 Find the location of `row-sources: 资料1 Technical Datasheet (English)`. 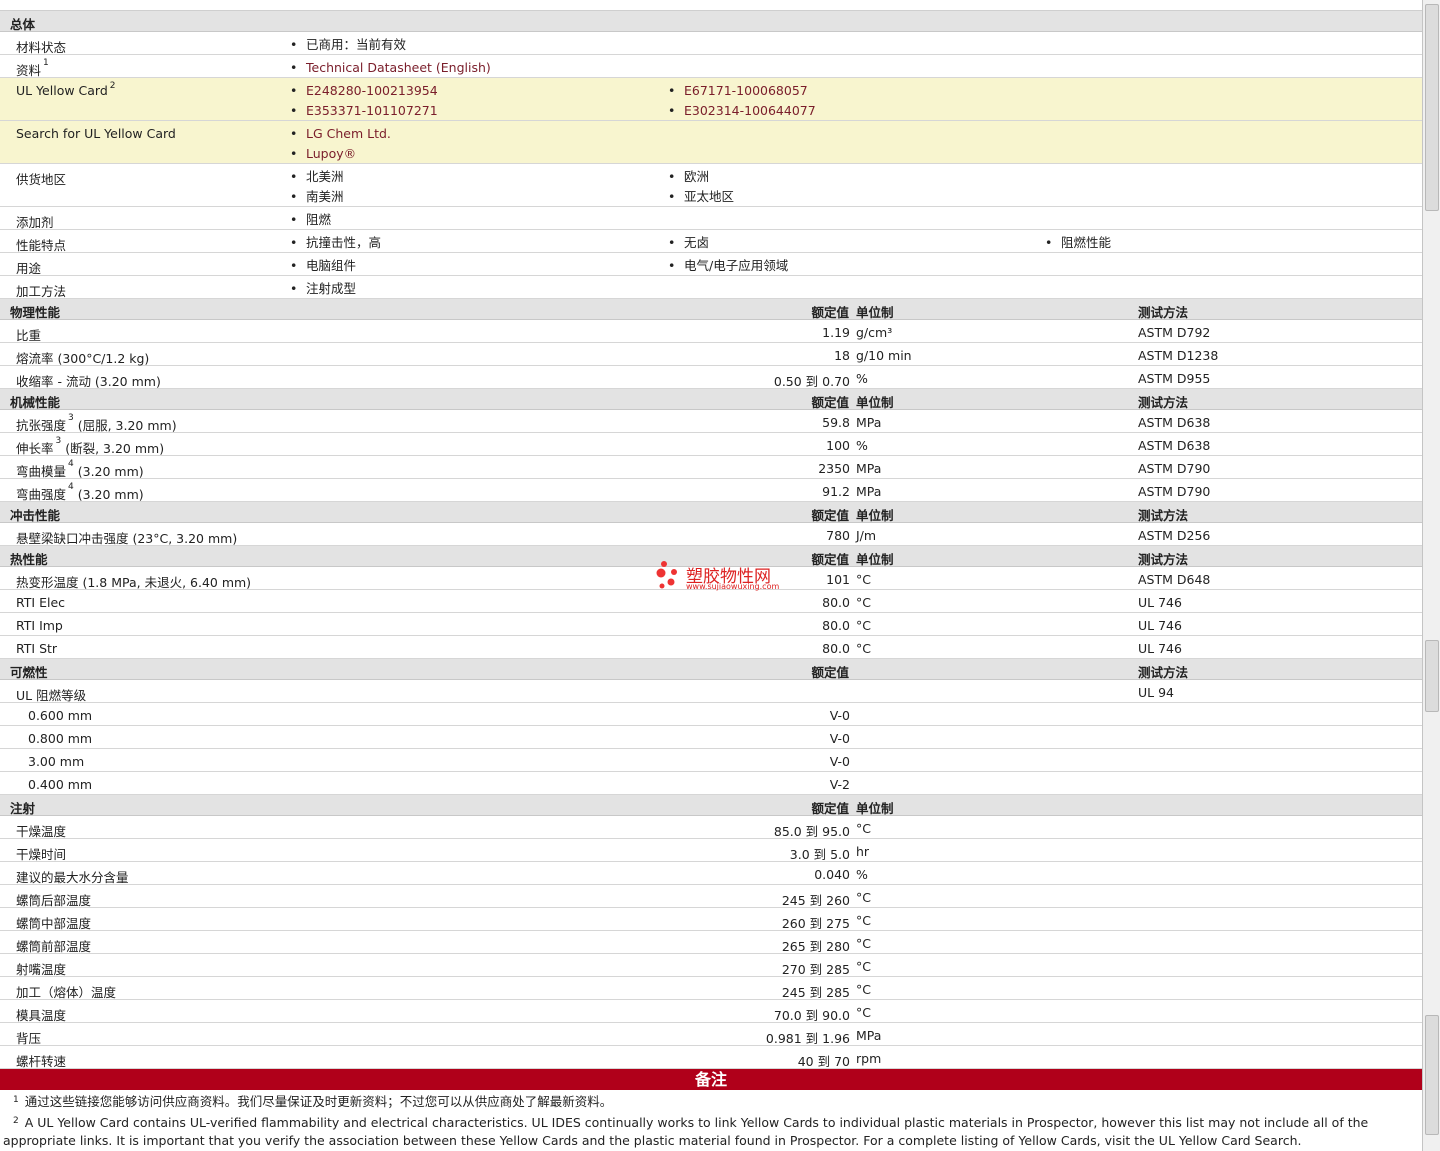

row-sources: 资料1 Technical Datasheet (English) is located at coordinates (711, 66).